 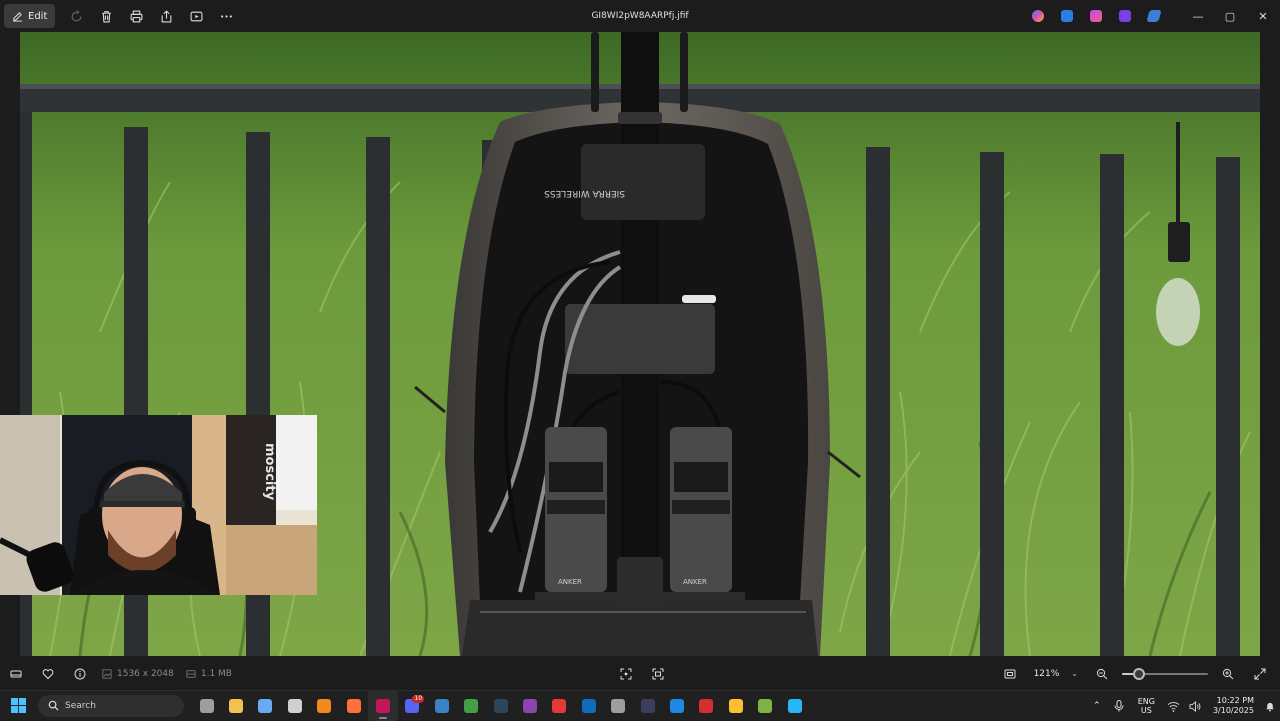 I want to click on clock: 10:22 PM 3/10/2025, so click(x=1233, y=706).